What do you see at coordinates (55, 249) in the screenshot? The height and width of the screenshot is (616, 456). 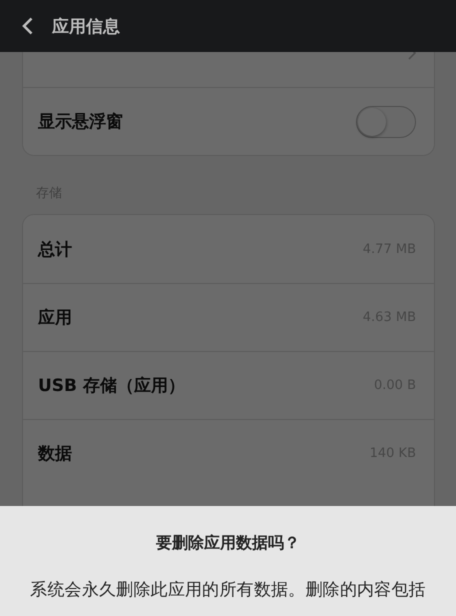 I see `row-label: 总计` at bounding box center [55, 249].